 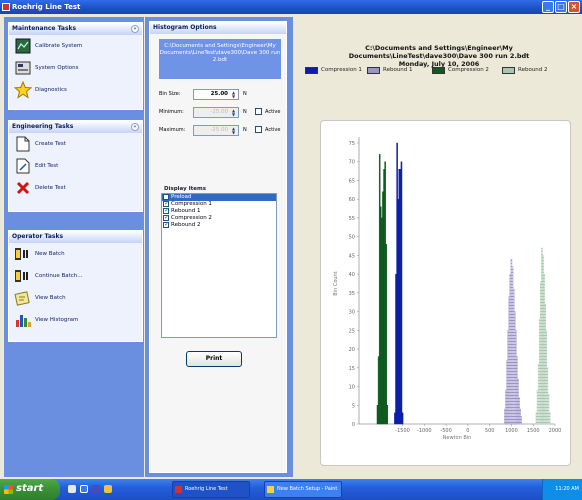 I want to click on view-histogram-item: View Histogram, so click(x=75, y=320).